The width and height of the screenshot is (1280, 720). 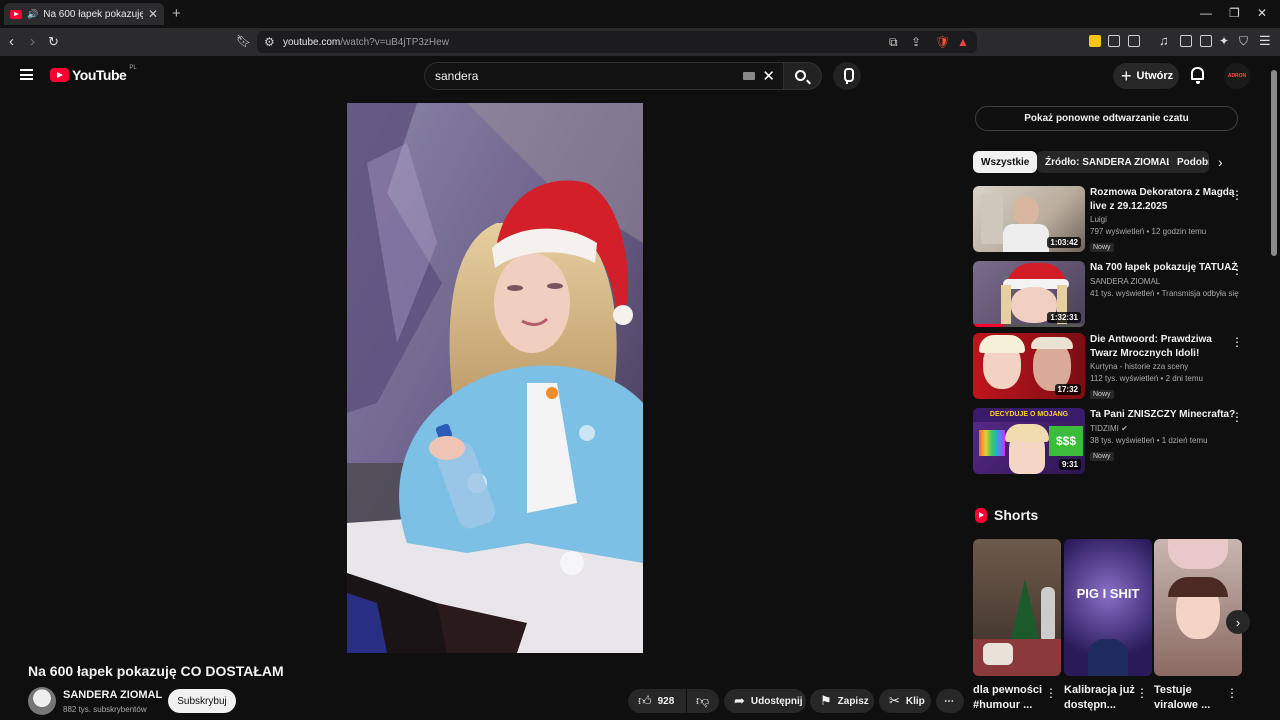 I want to click on voice-search-button, so click(x=847, y=76).